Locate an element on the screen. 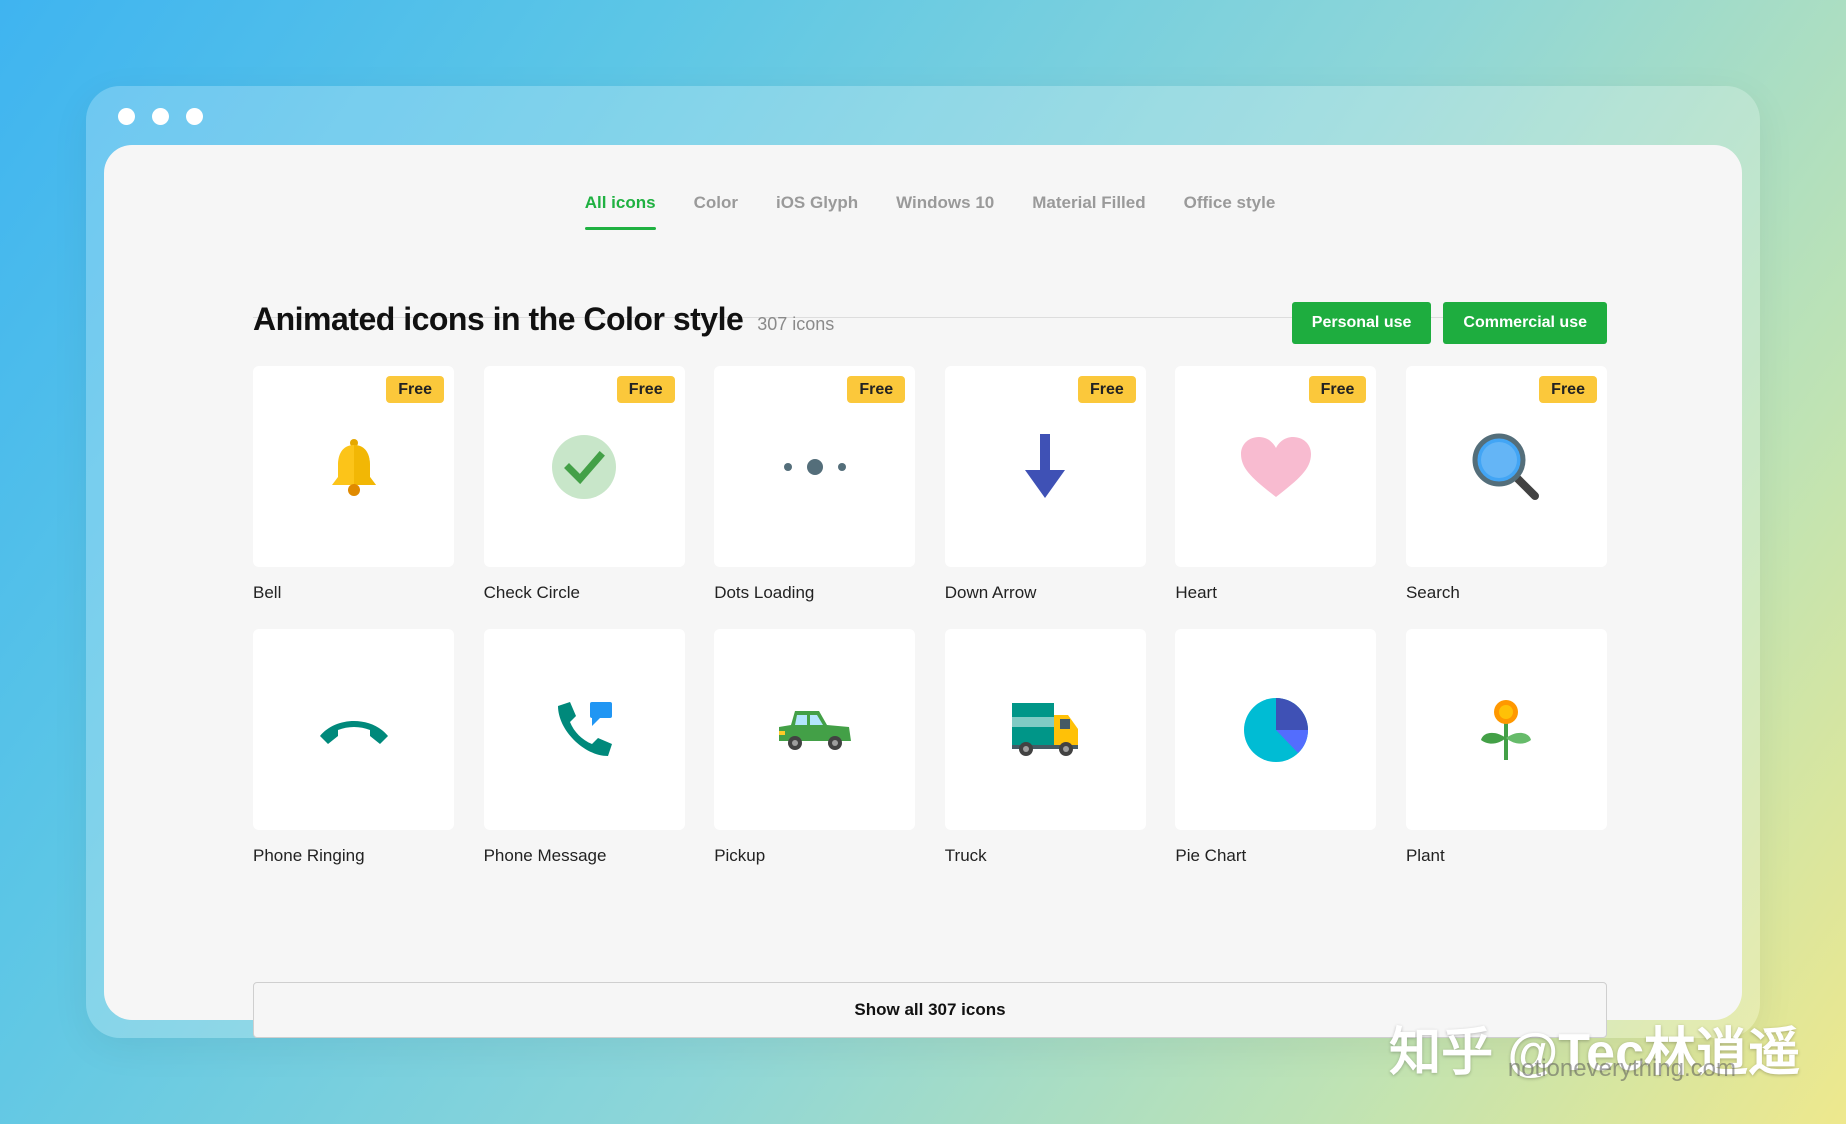 This screenshot has height=1124, width=1846. license-buttons: Personal use Commercial use is located at coordinates (1449, 323).